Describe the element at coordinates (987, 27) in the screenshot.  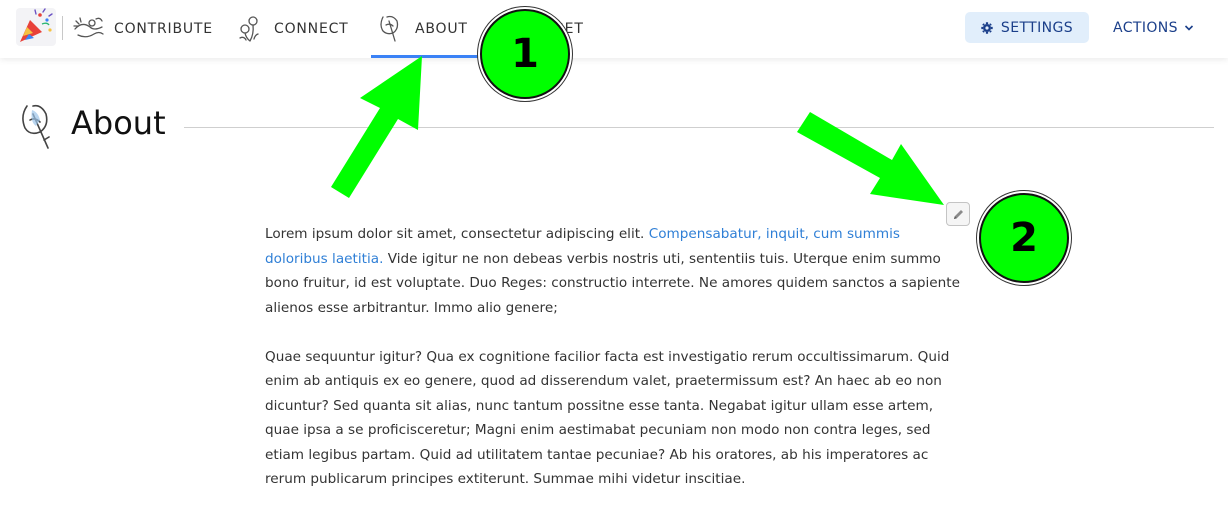
I see `gear-icon` at that location.